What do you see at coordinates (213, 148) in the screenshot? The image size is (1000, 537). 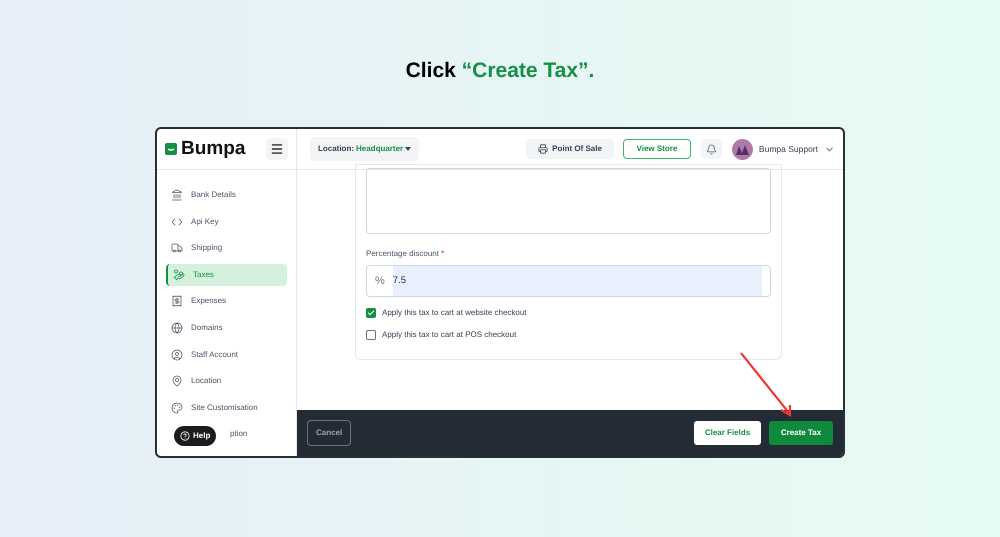 I see `brand-name: Bumpa` at bounding box center [213, 148].